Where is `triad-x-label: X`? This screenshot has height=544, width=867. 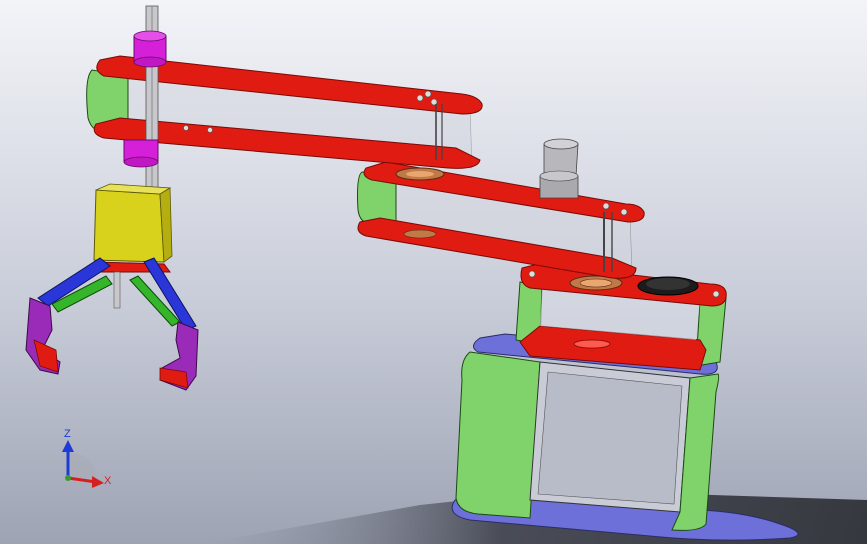 triad-x-label: X is located at coordinates (108, 481).